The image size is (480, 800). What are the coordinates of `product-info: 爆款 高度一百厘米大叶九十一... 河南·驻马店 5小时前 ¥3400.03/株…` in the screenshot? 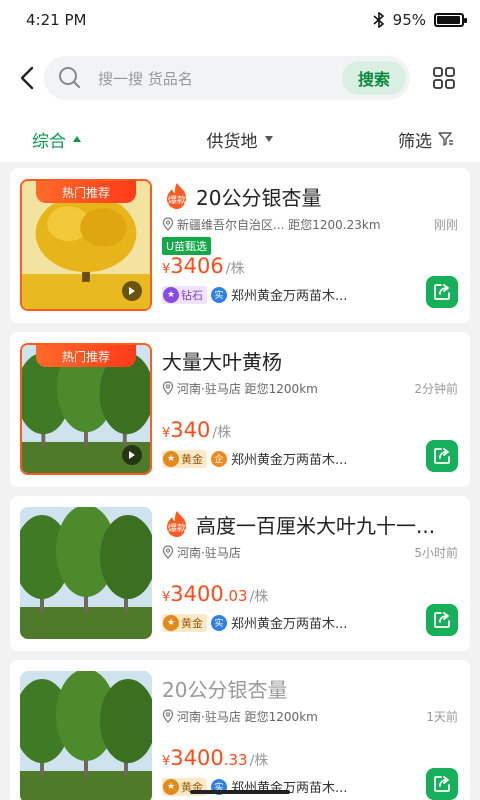 It's located at (305, 573).